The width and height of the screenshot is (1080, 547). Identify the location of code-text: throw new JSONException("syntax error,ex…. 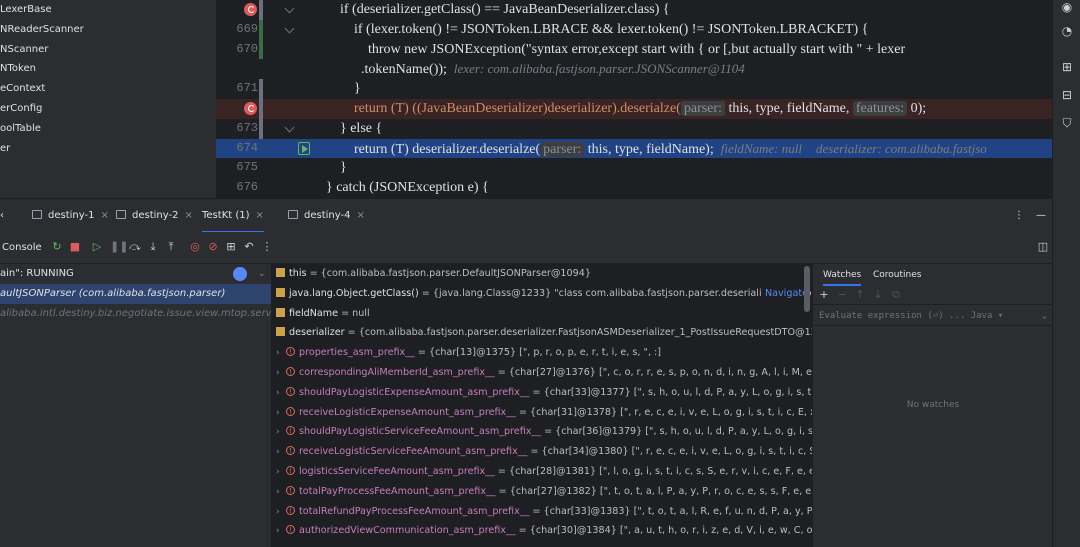
(637, 49).